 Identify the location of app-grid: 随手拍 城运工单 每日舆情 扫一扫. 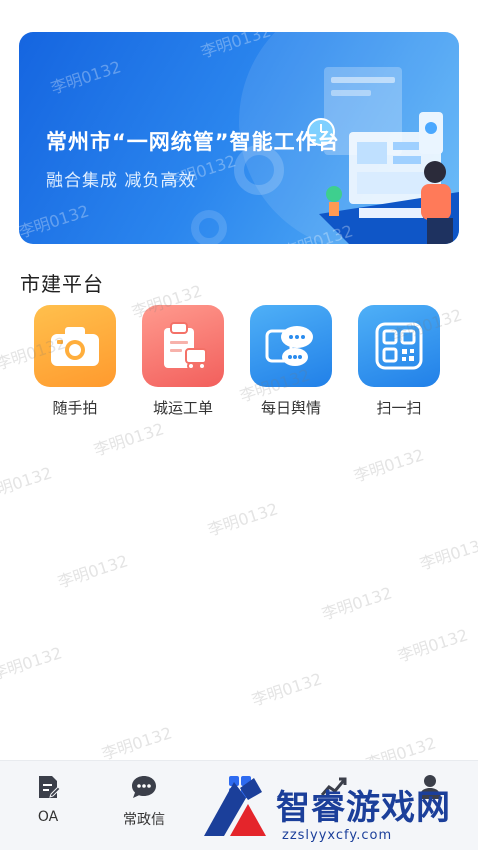
(240, 365).